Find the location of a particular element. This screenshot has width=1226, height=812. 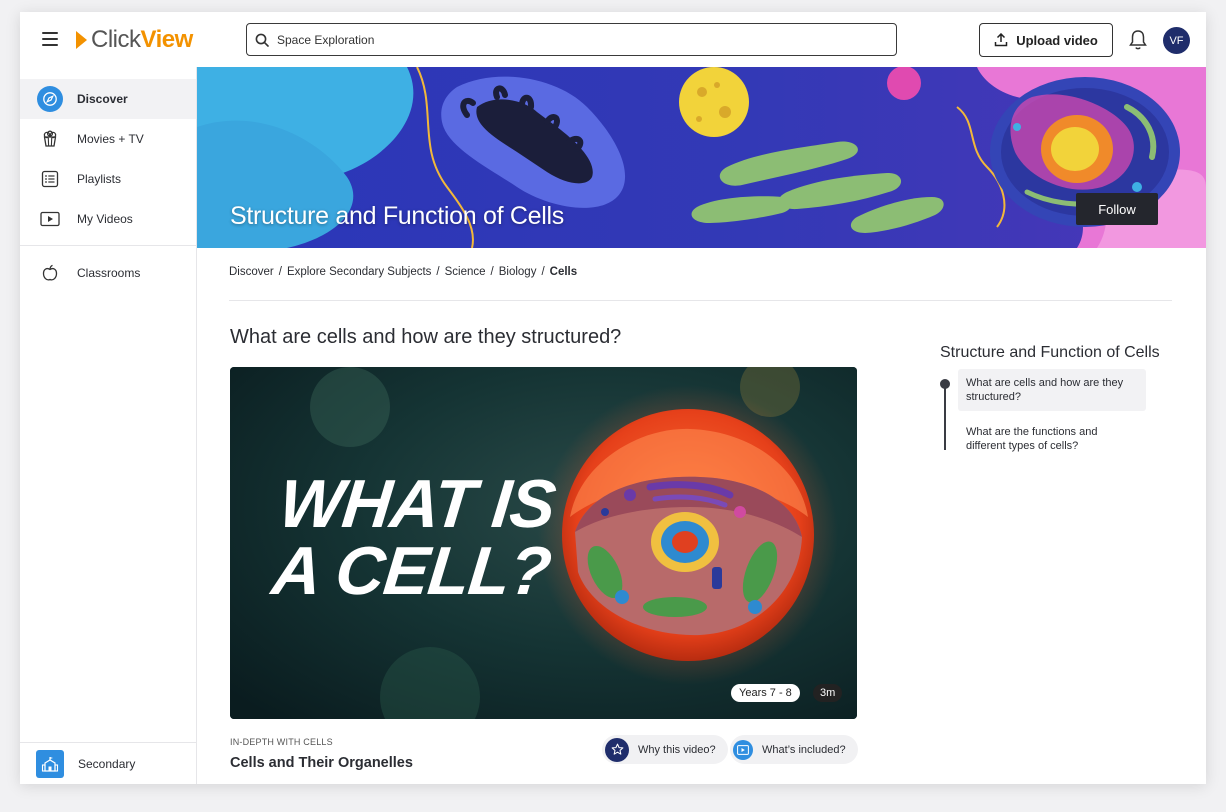

compass-icon is located at coordinates (50, 99).